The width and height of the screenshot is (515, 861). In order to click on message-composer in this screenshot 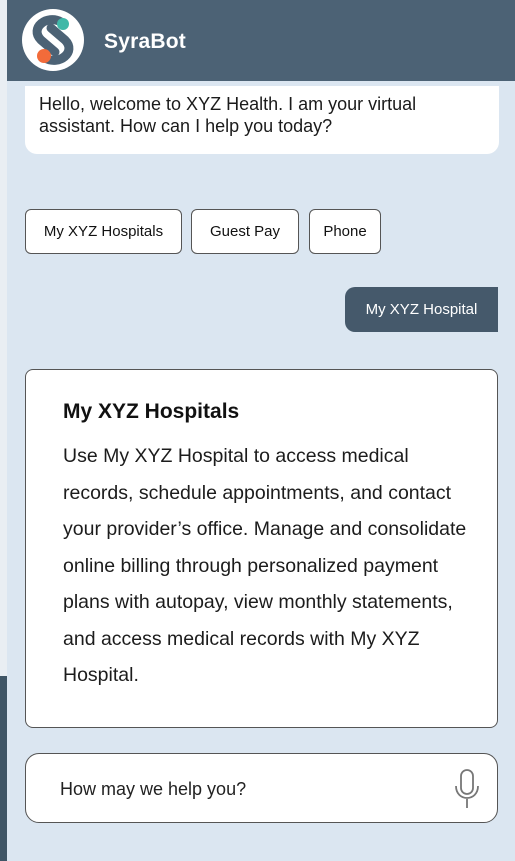, I will do `click(261, 788)`.